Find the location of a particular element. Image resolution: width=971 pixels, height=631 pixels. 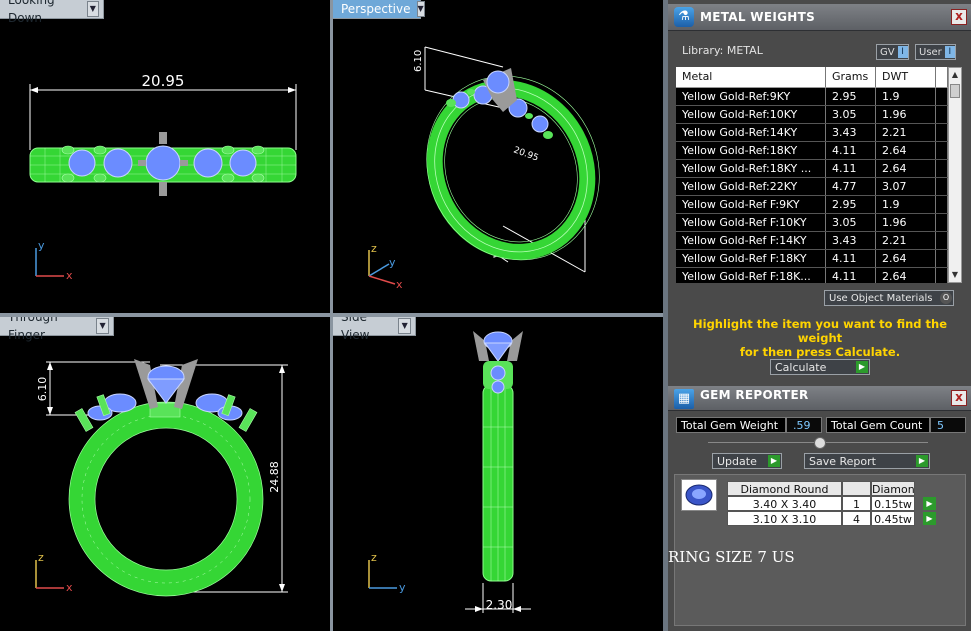

diamond-icon is located at coordinates (699, 495).